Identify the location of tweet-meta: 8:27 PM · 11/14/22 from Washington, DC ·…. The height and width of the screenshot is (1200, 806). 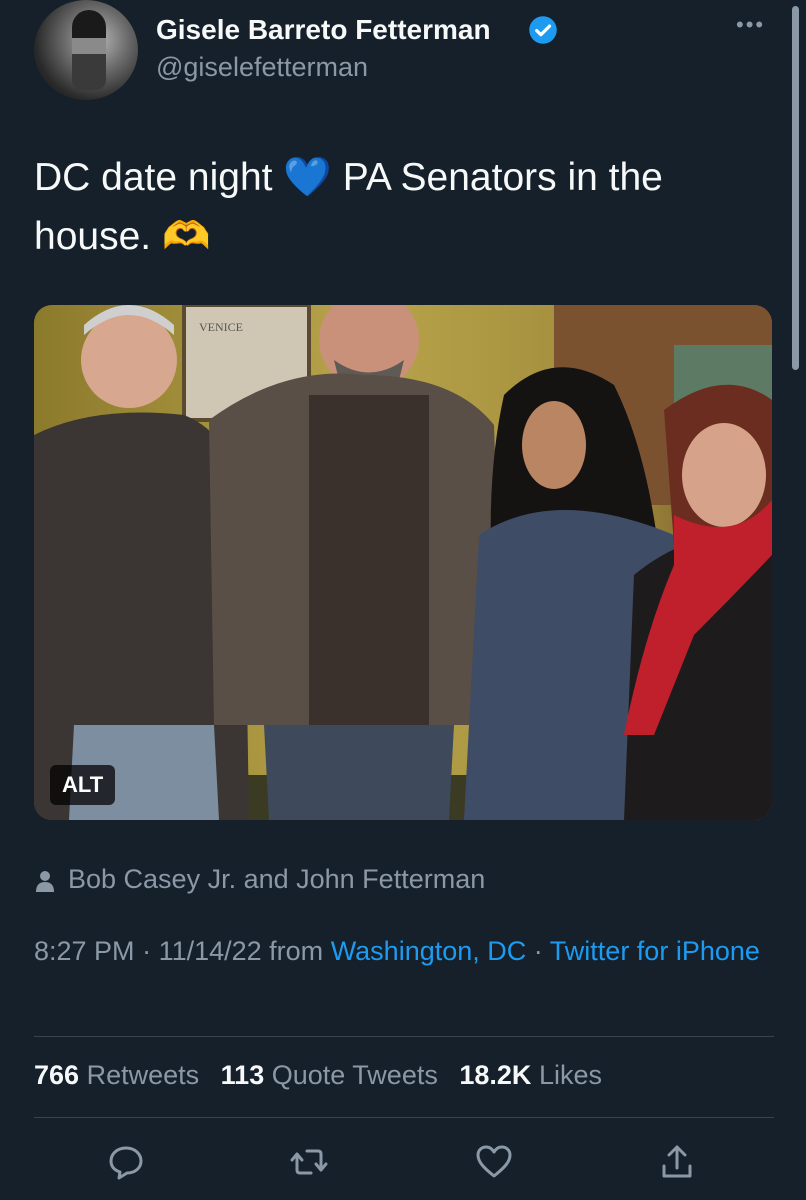
(404, 951).